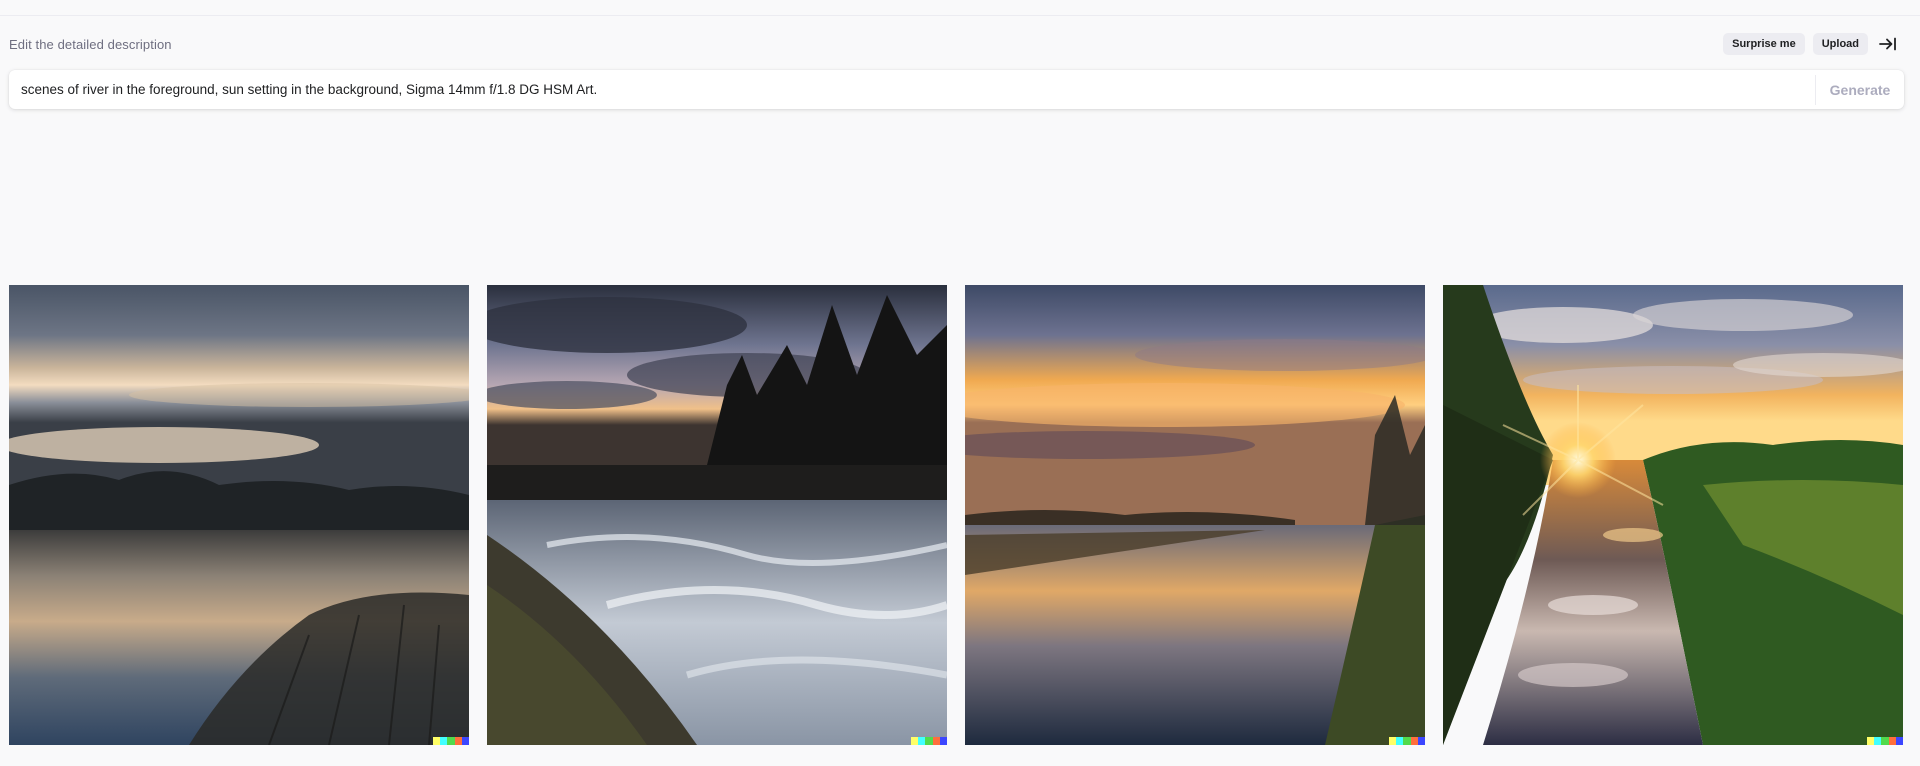 Image resolution: width=1920 pixels, height=766 pixels. I want to click on upload-button: Upload, so click(1840, 44).